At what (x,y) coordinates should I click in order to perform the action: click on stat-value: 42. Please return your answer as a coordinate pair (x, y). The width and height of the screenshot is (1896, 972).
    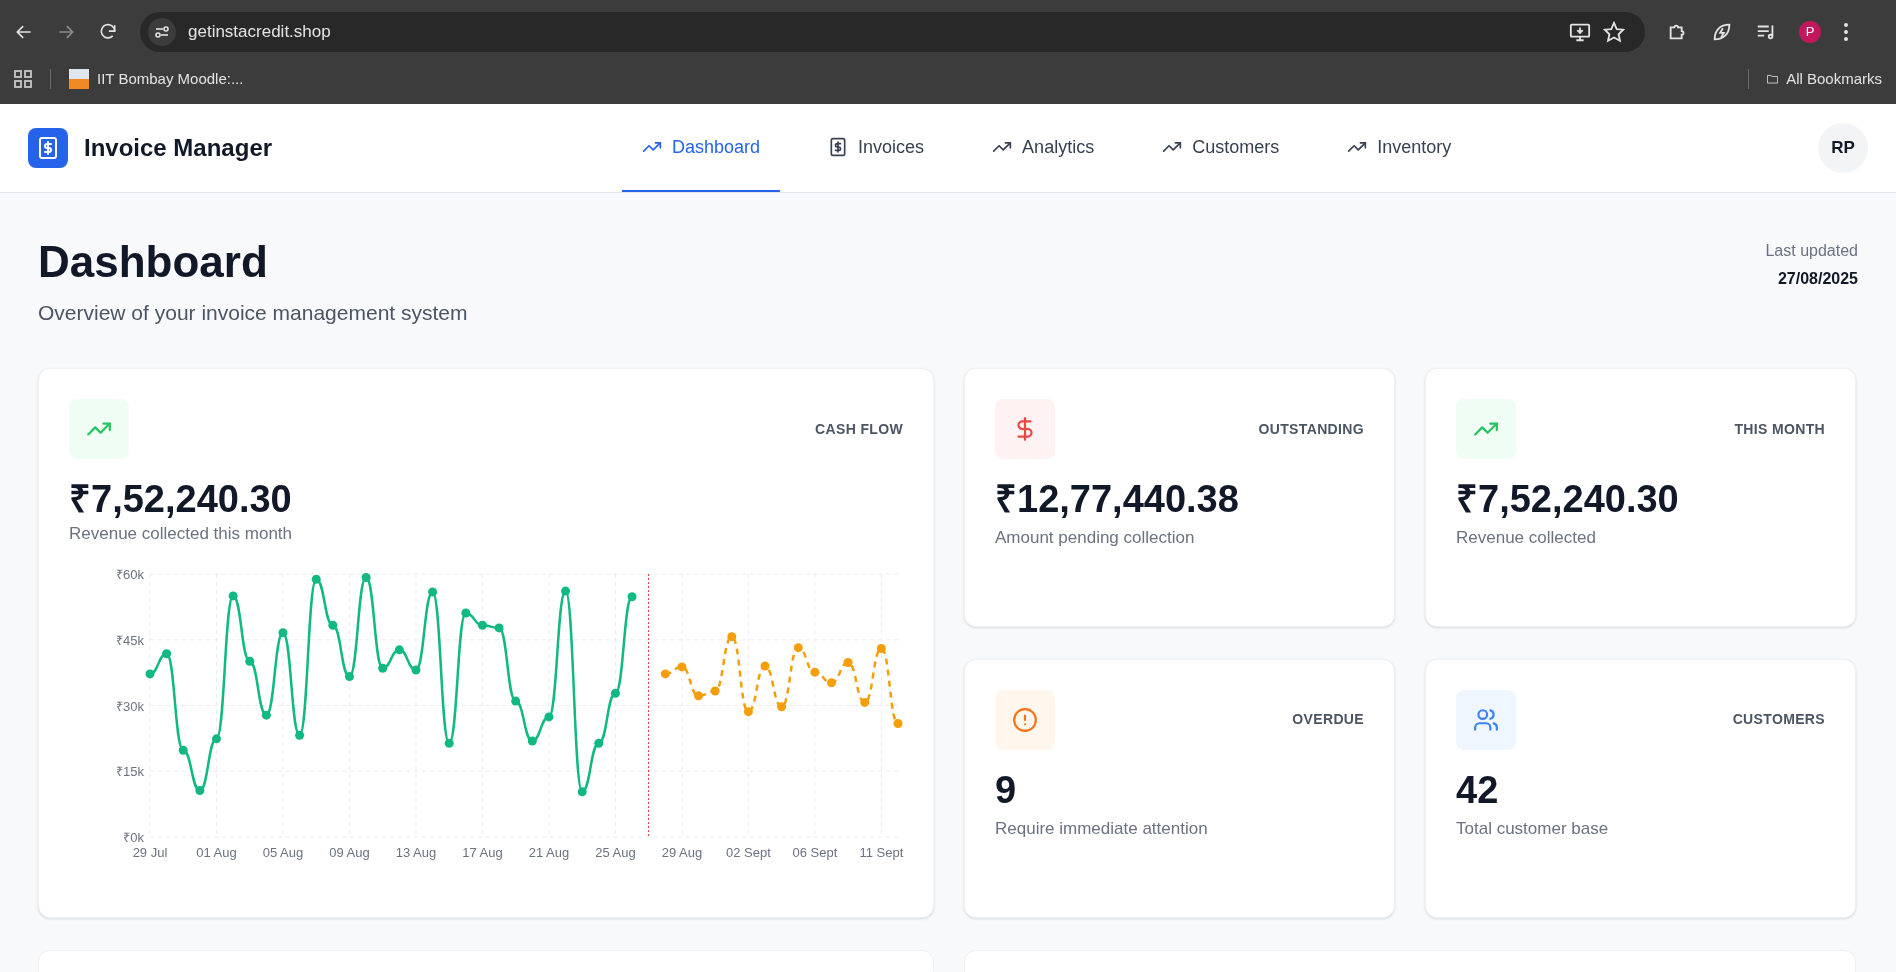
    Looking at the image, I should click on (1478, 789).